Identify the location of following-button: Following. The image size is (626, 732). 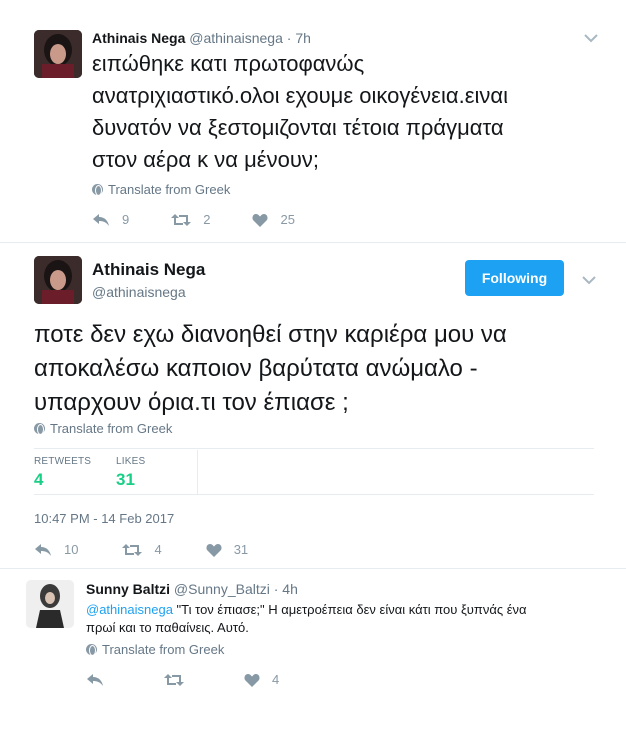
(514, 278).